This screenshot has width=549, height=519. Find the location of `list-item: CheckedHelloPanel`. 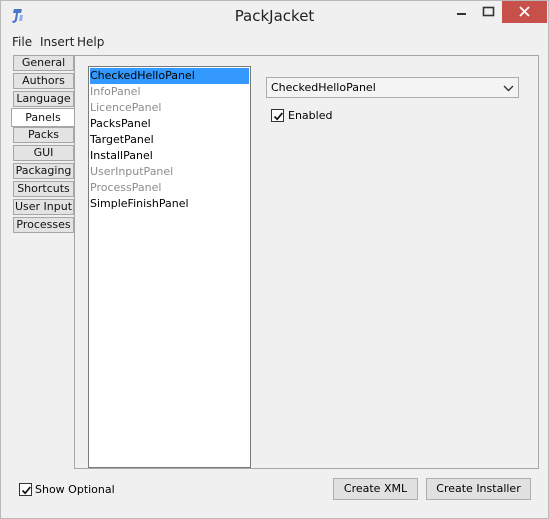

list-item: CheckedHelloPanel is located at coordinates (169, 76).